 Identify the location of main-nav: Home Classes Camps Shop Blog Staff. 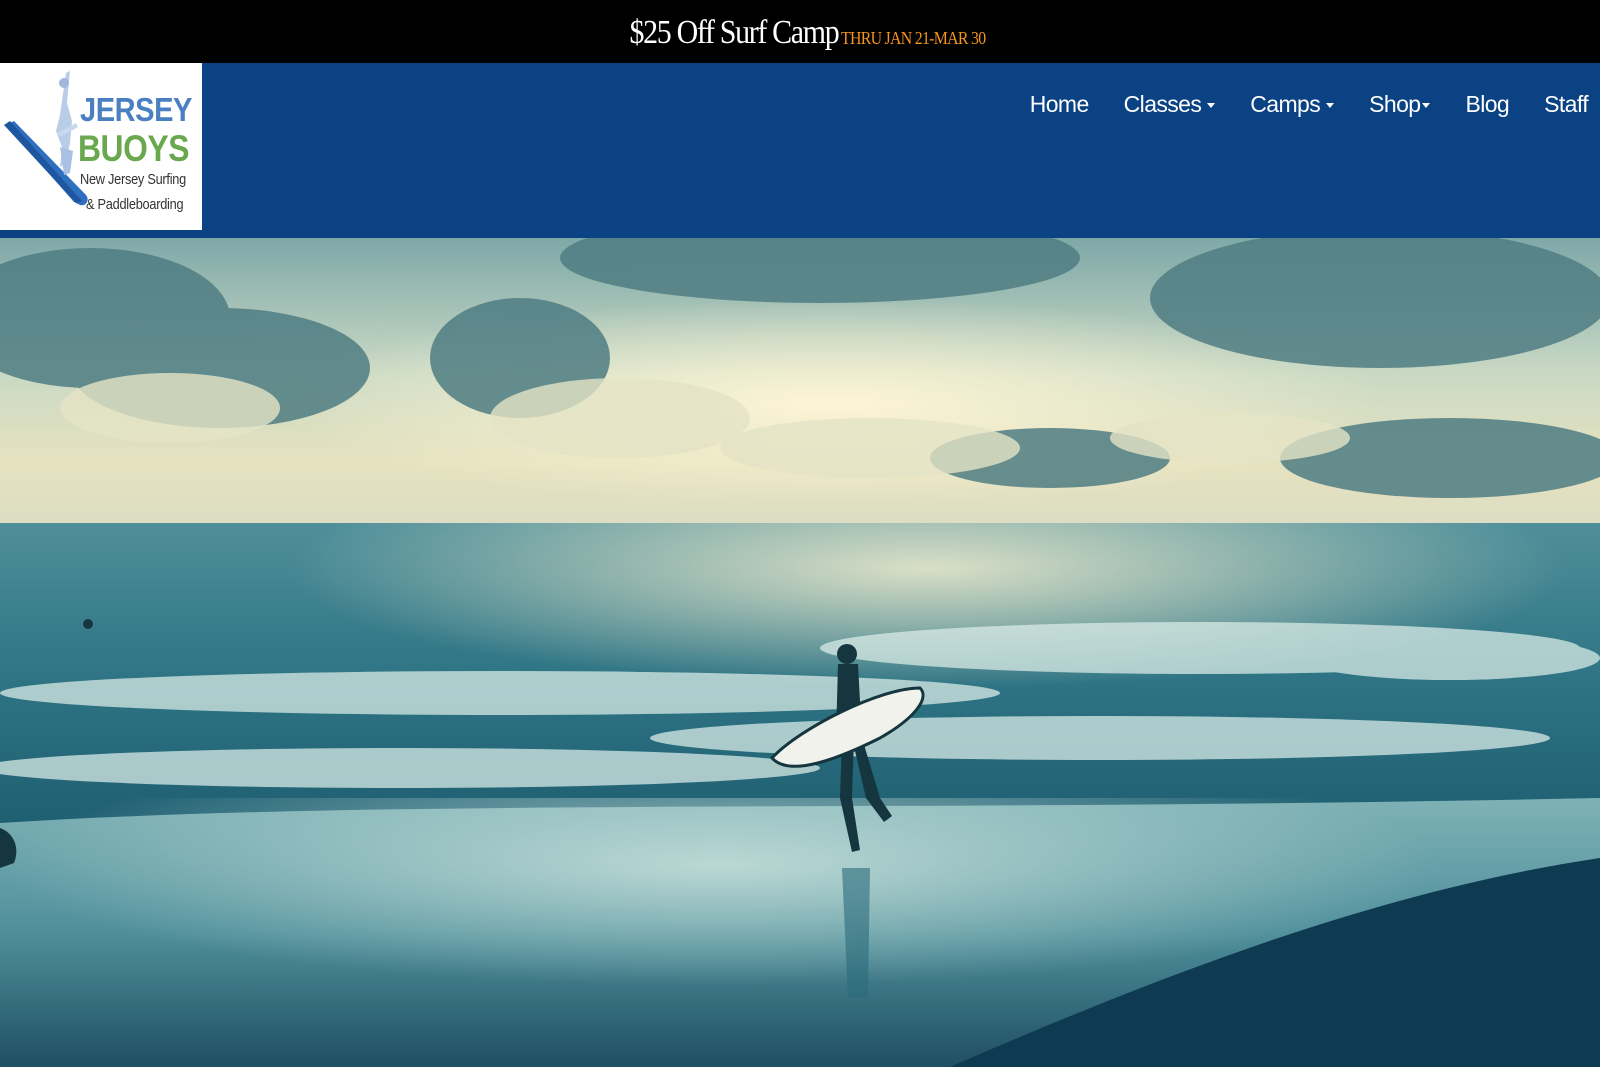
(1315, 104).